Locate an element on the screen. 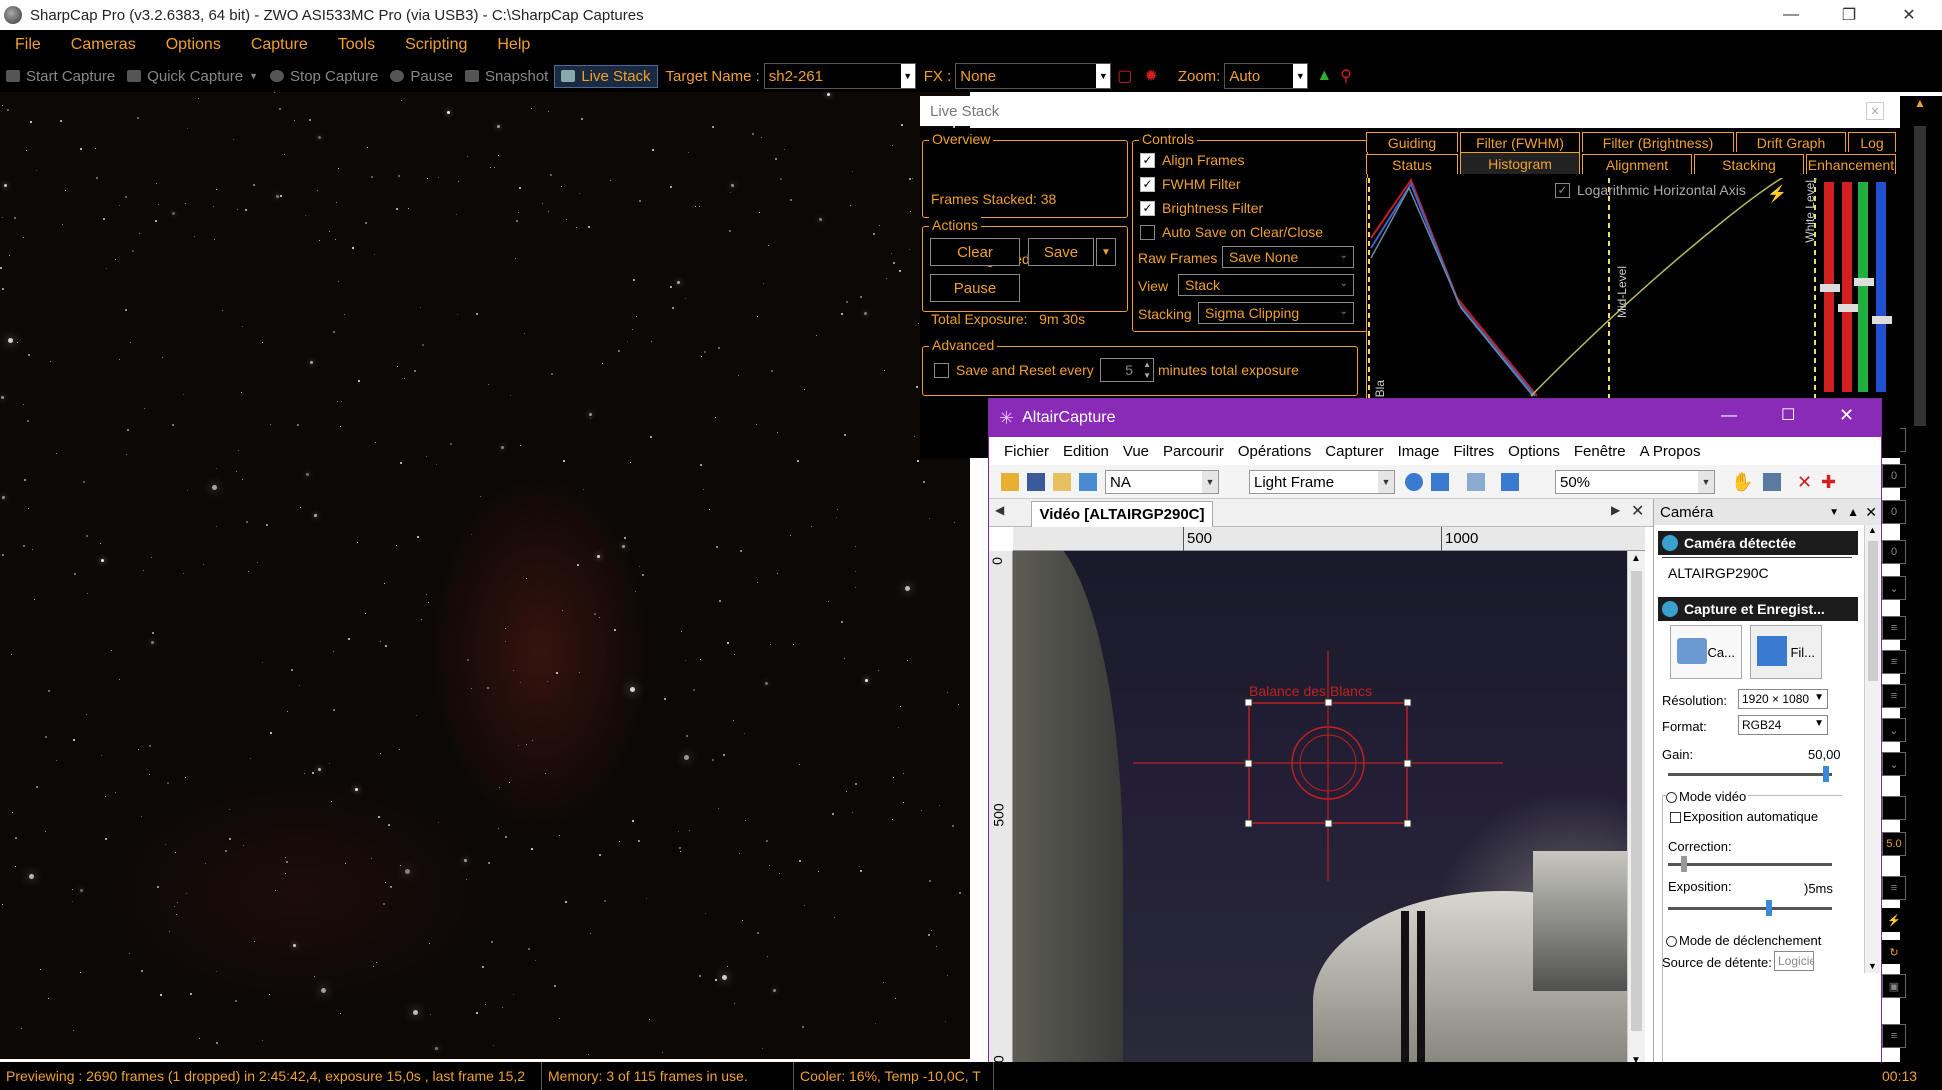  auto-save-checkbox: Auto Save on Clear/Close is located at coordinates (1231, 232).